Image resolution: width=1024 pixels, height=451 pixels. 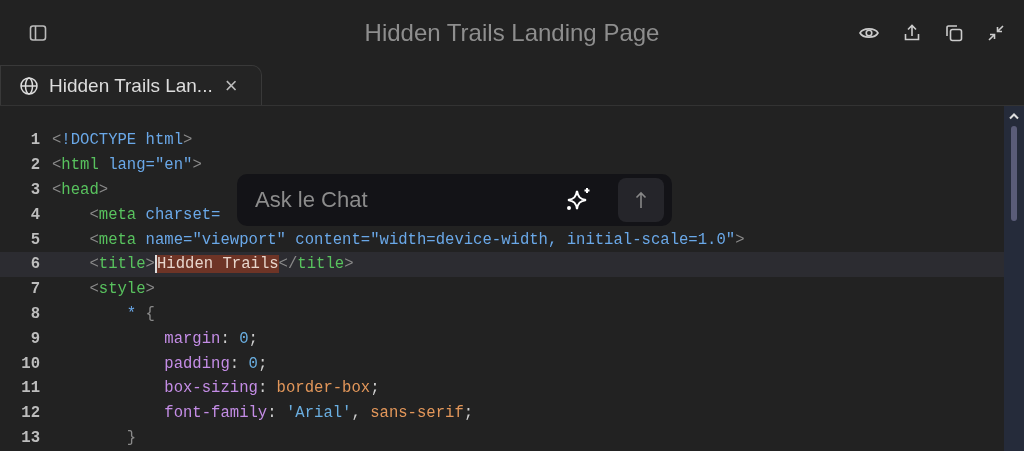 I want to click on code-line: <head>, so click(x=80, y=190).